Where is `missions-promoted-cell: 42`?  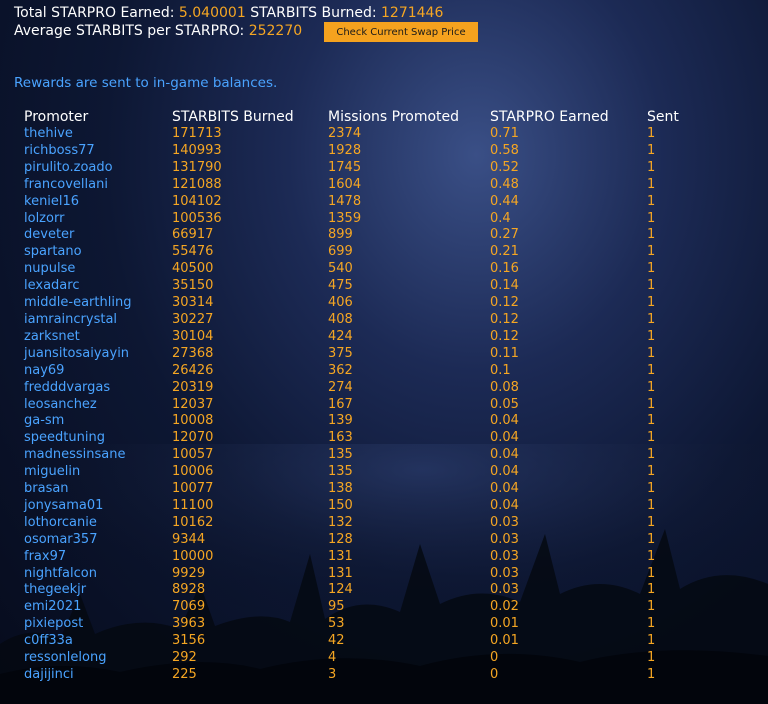
missions-promoted-cell: 42 is located at coordinates (336, 641).